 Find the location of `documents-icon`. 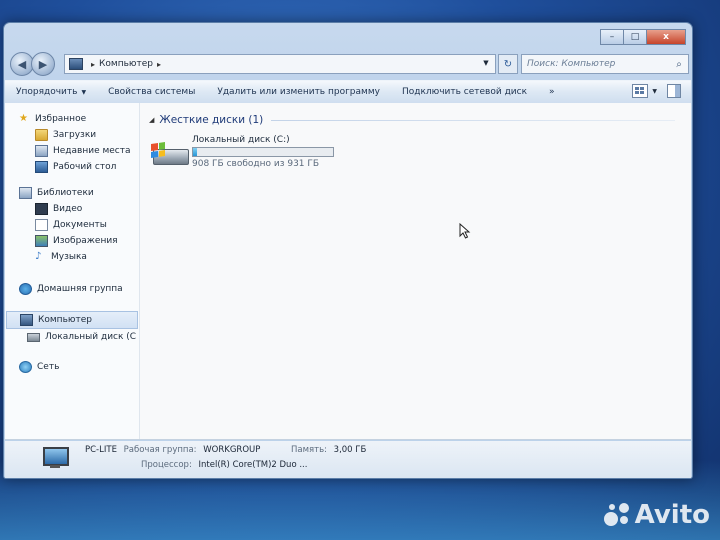

documents-icon is located at coordinates (41, 225).